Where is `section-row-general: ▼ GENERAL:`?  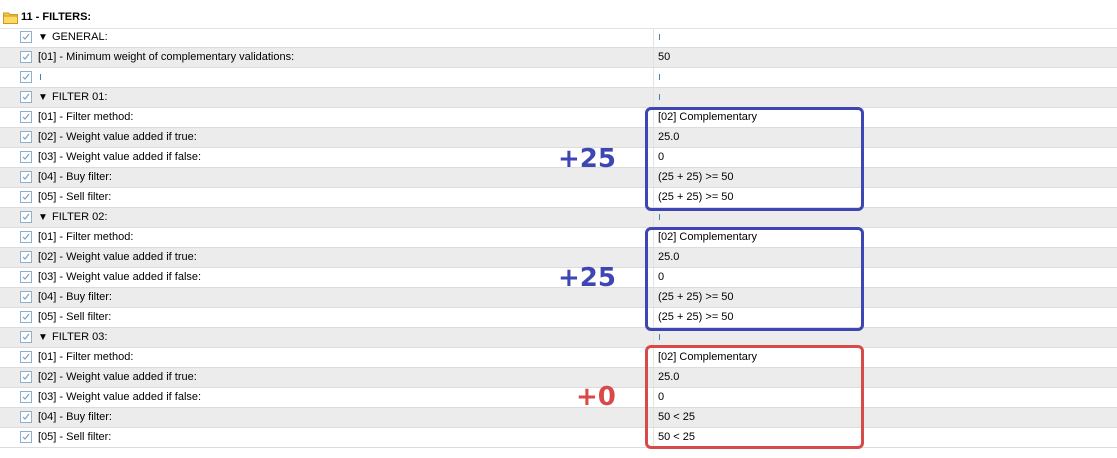 section-row-general: ▼ GENERAL: is located at coordinates (558, 38).